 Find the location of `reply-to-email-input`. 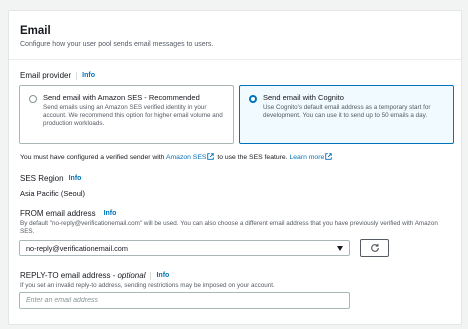

reply-to-email-input is located at coordinates (184, 300).